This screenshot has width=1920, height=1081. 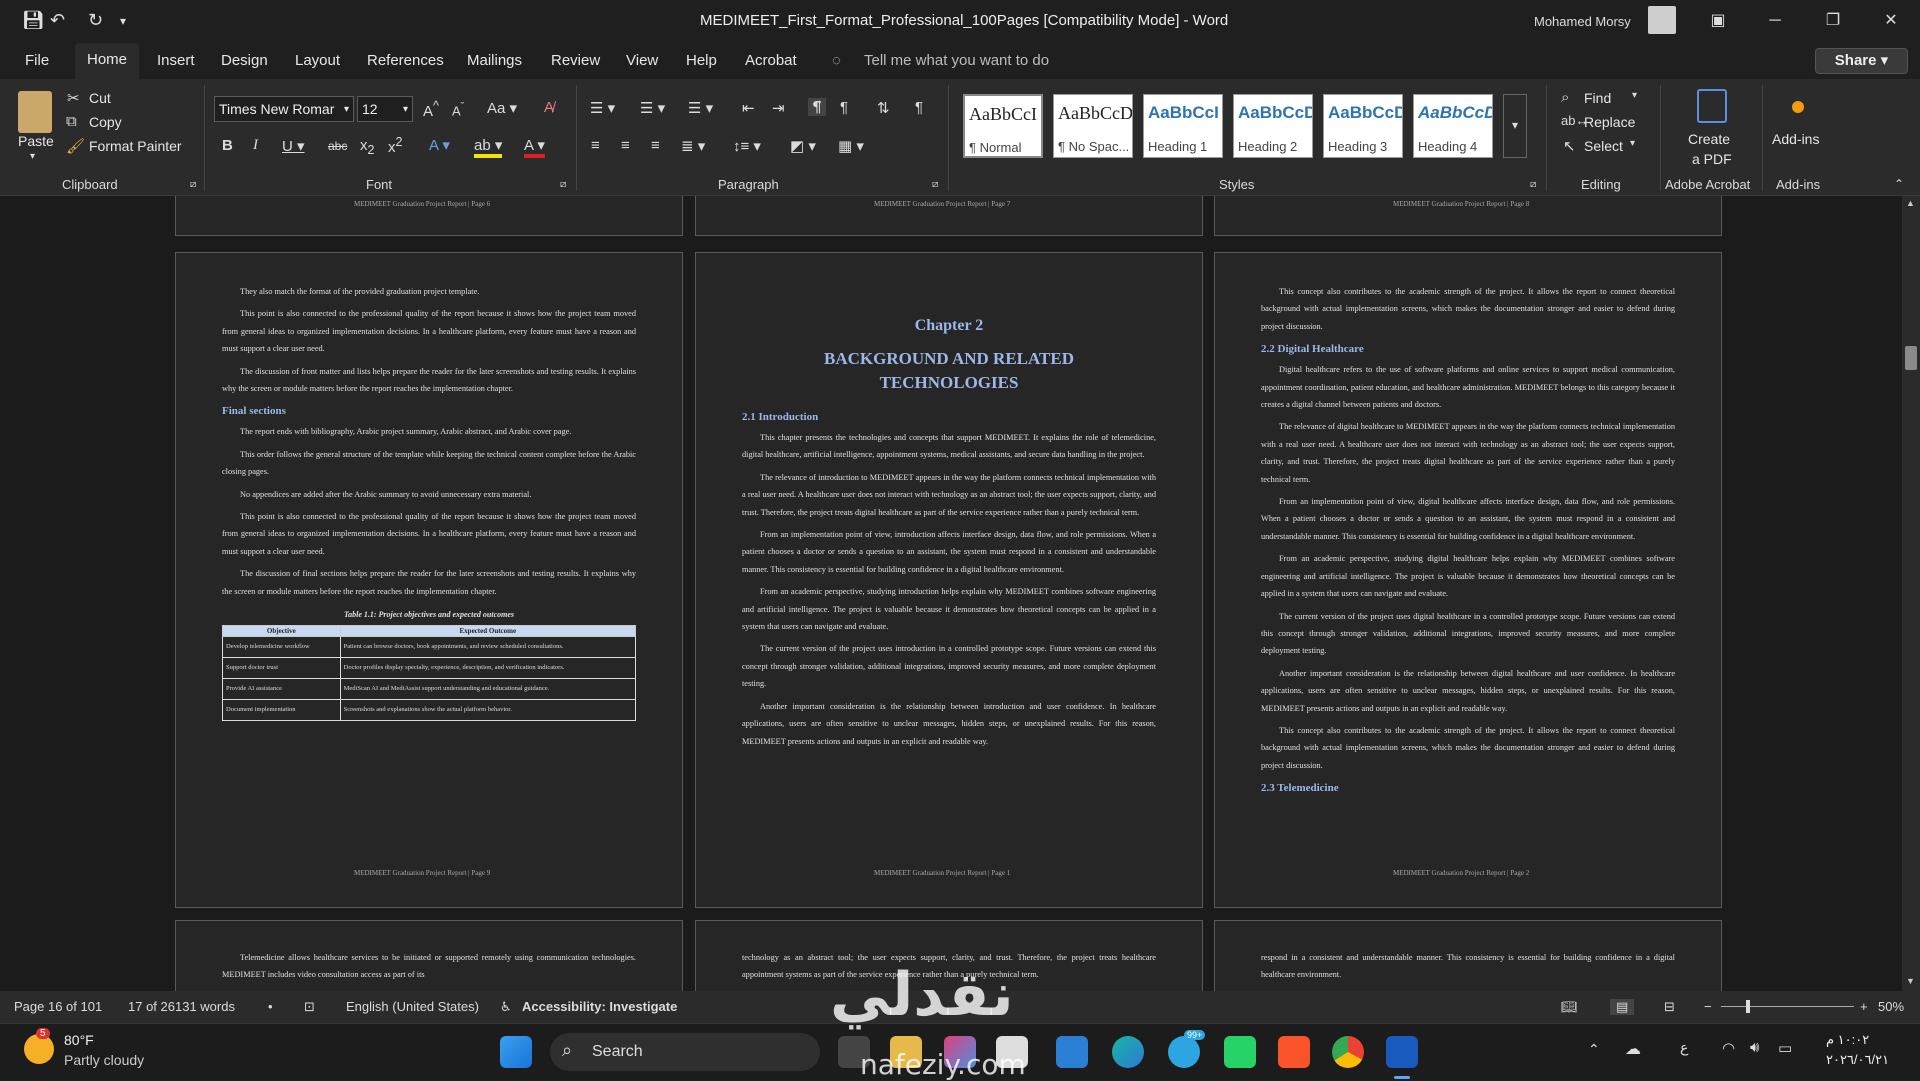 I want to click on subscript-icon: x2, so click(x=367, y=147).